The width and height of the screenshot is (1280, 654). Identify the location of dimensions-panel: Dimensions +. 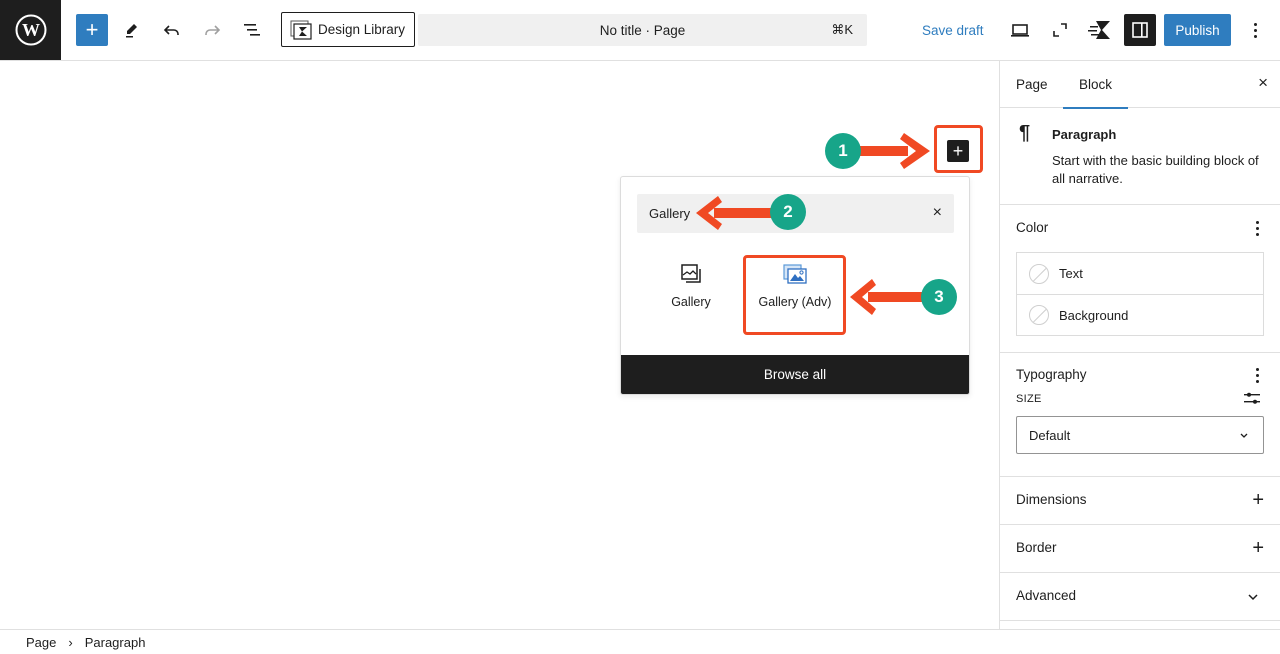
(1140, 501).